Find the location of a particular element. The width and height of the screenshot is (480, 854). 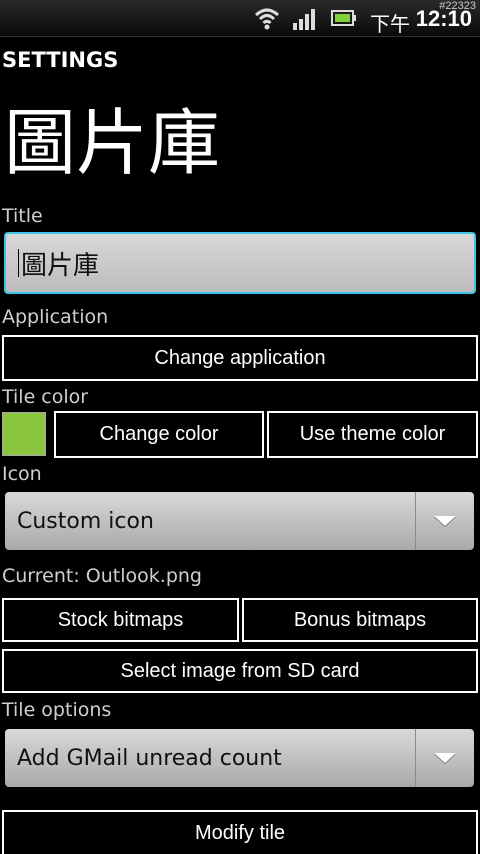

status-clock: 12:10 is located at coordinates (443, 18).